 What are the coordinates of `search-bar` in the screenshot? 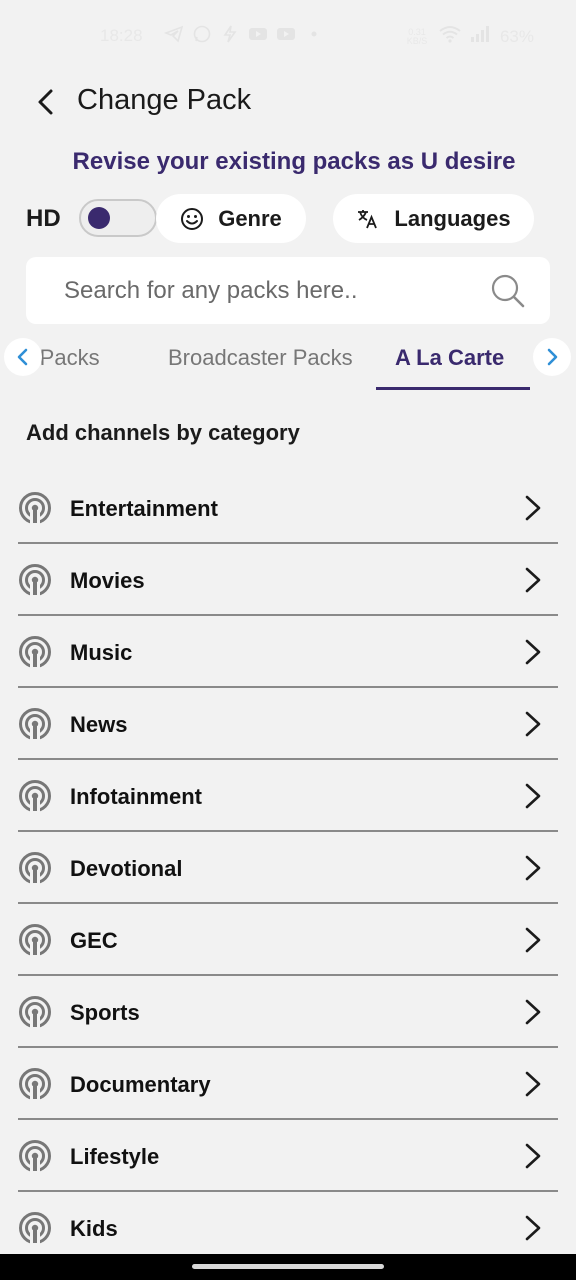 It's located at (288, 290).